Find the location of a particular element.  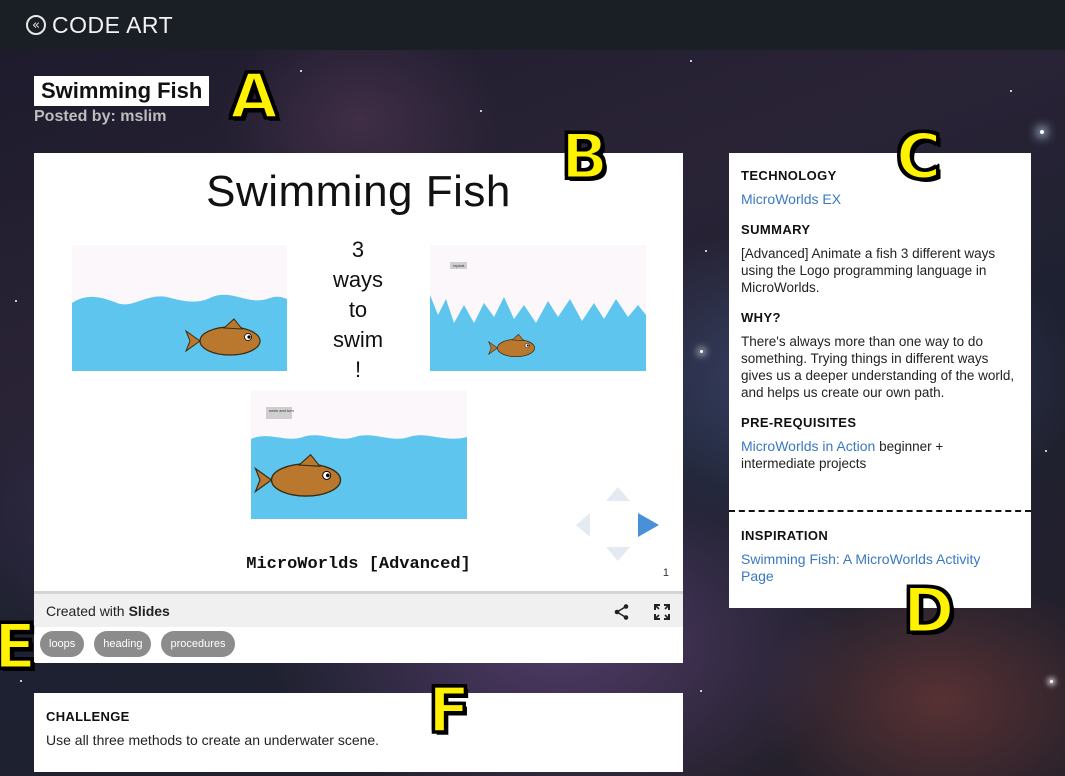

subtitle-line: to is located at coordinates (358, 309).